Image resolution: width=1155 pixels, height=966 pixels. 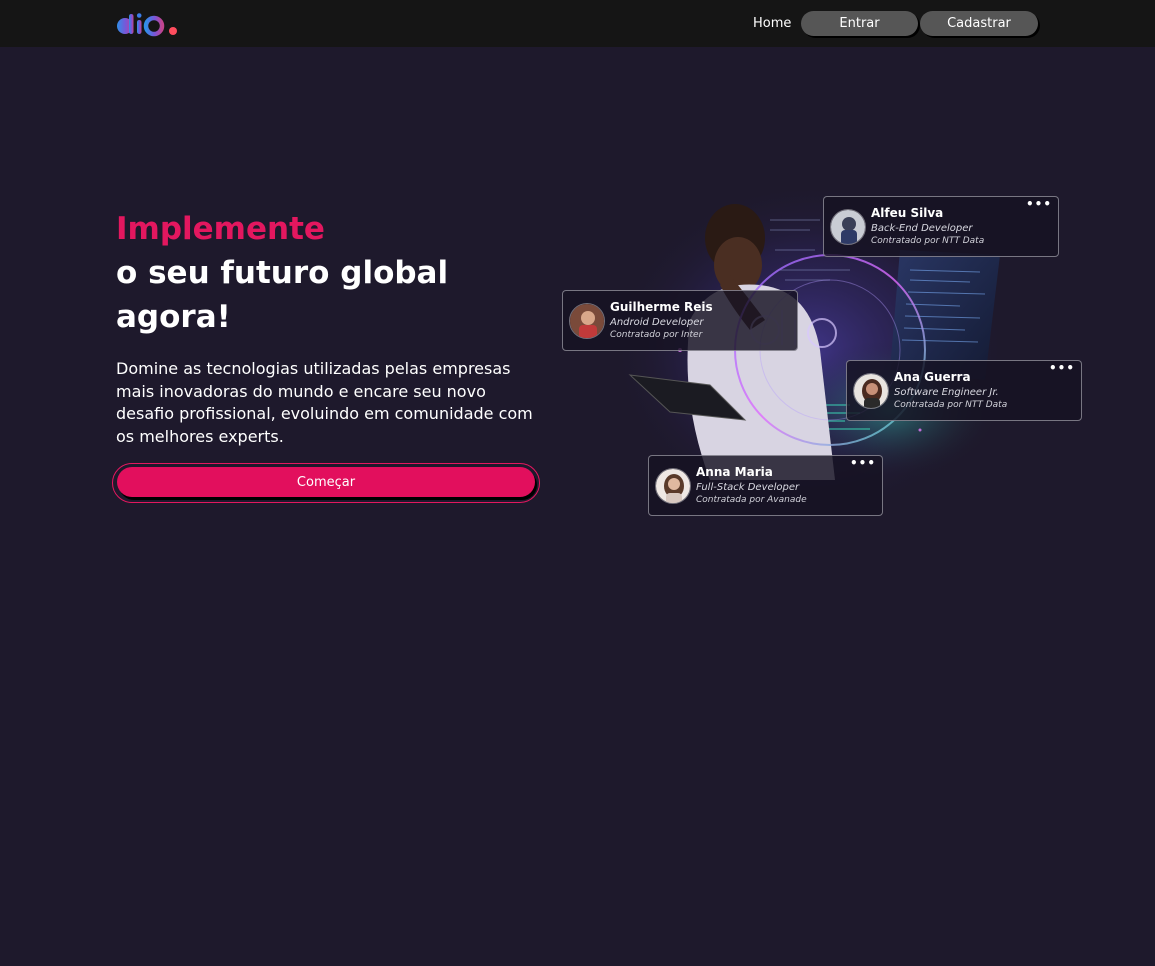 I want to click on top-navbar: Home Entrar Cadastrar, so click(x=577, y=23).